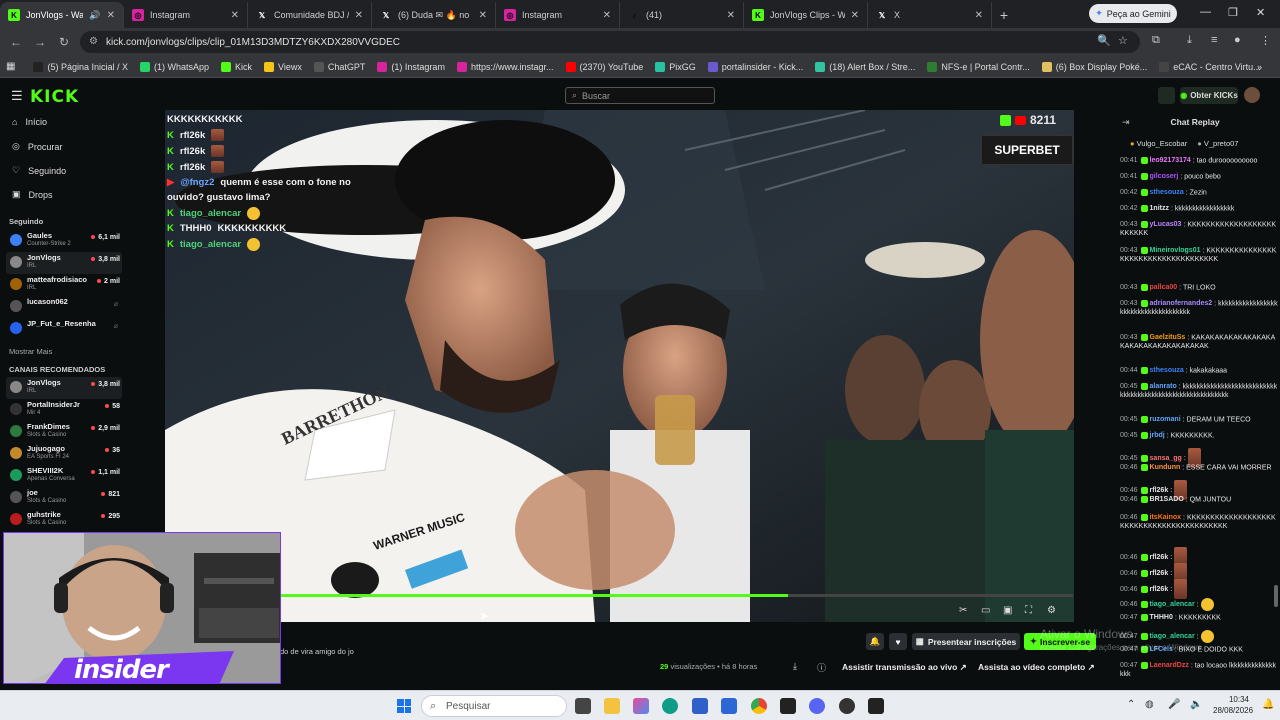 The image size is (1280, 720). Describe the element at coordinates (1161, 617) in the screenshot. I see `chat-username: THHH0` at that location.